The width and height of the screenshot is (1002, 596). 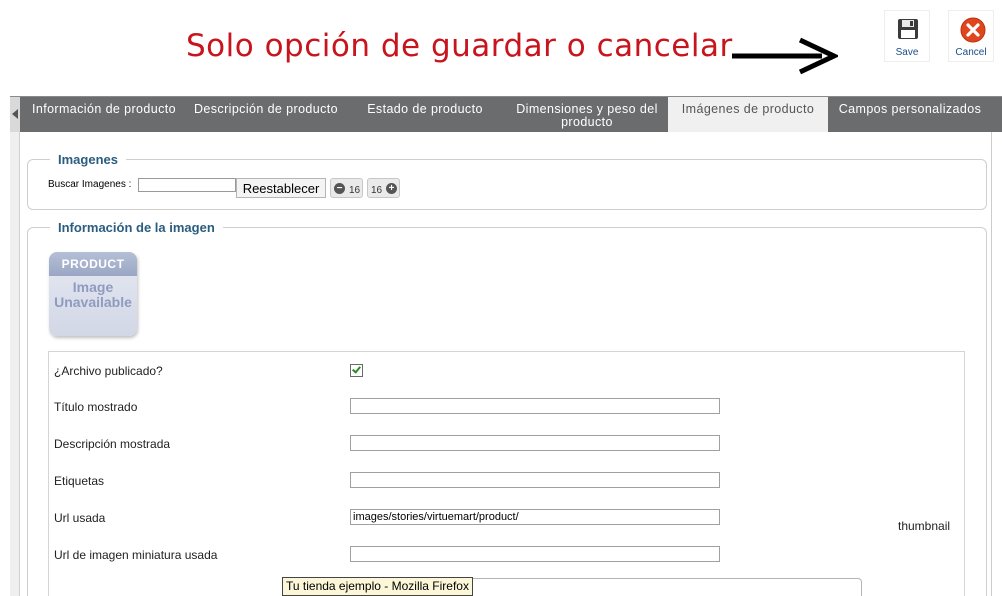 What do you see at coordinates (346, 188) in the screenshot?
I see `pager-prev-button: − 16` at bounding box center [346, 188].